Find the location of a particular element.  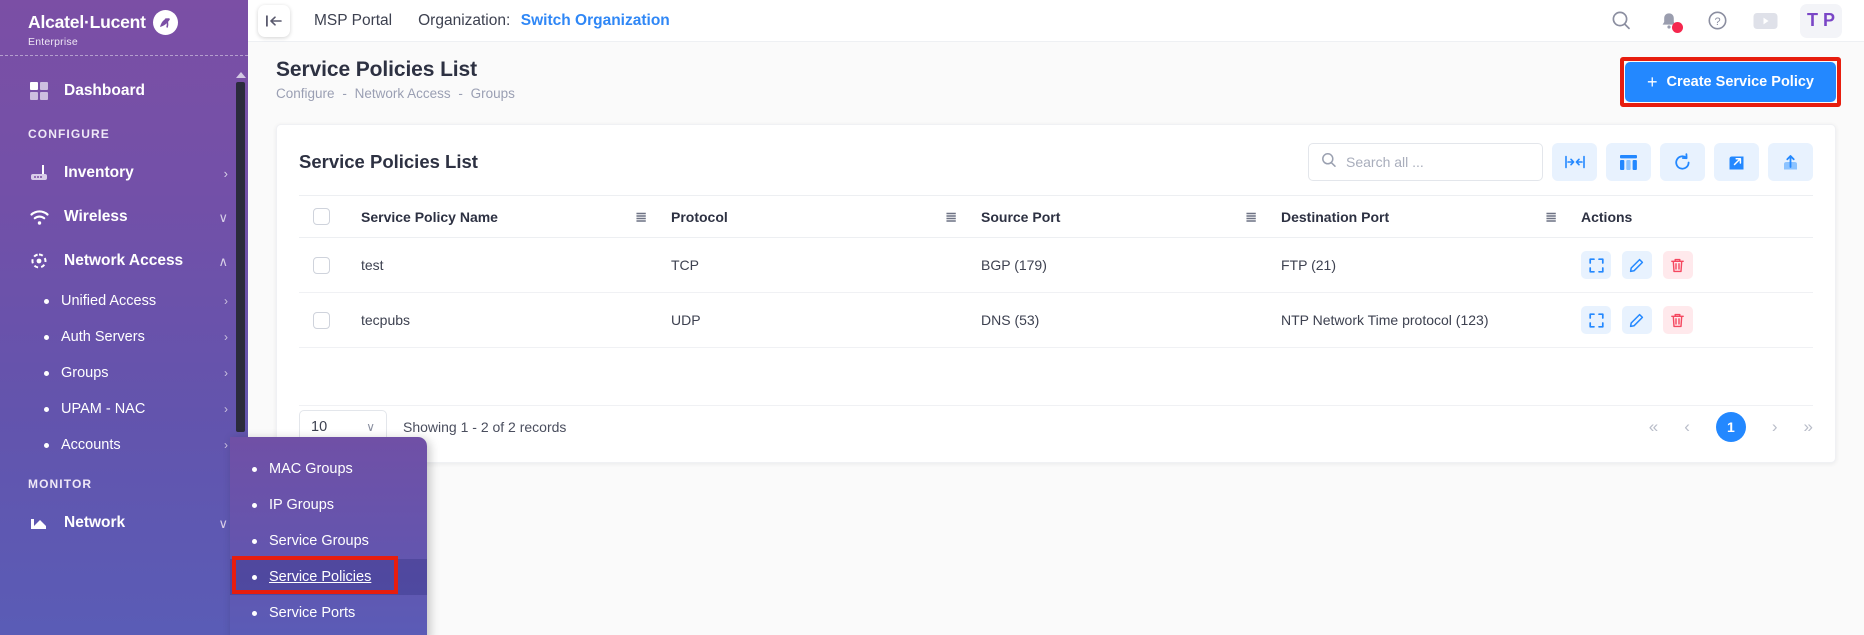

help-circle-icon: ? is located at coordinates (1717, 21).